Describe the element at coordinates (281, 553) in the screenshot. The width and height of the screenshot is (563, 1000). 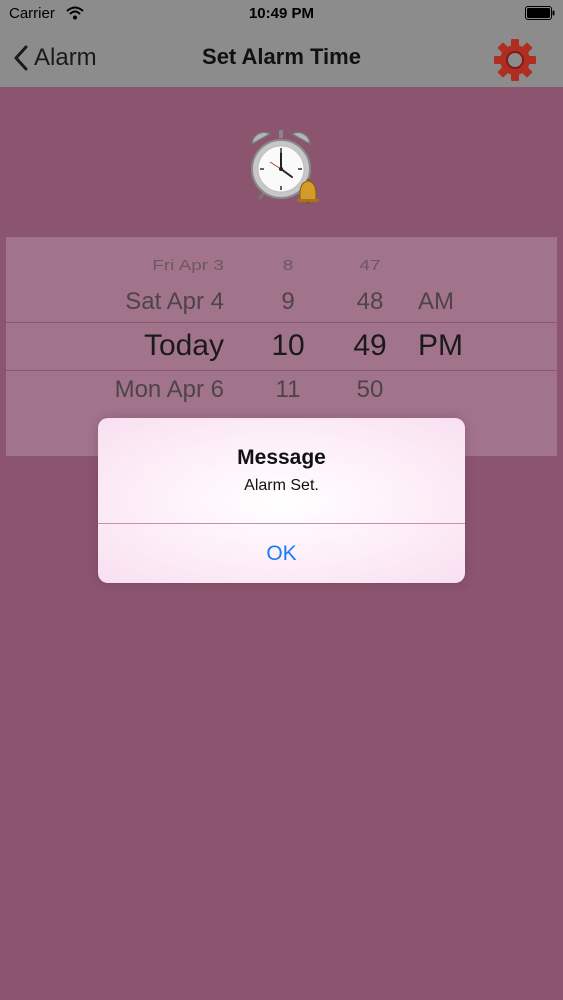
I see `ok-button: OK` at that location.